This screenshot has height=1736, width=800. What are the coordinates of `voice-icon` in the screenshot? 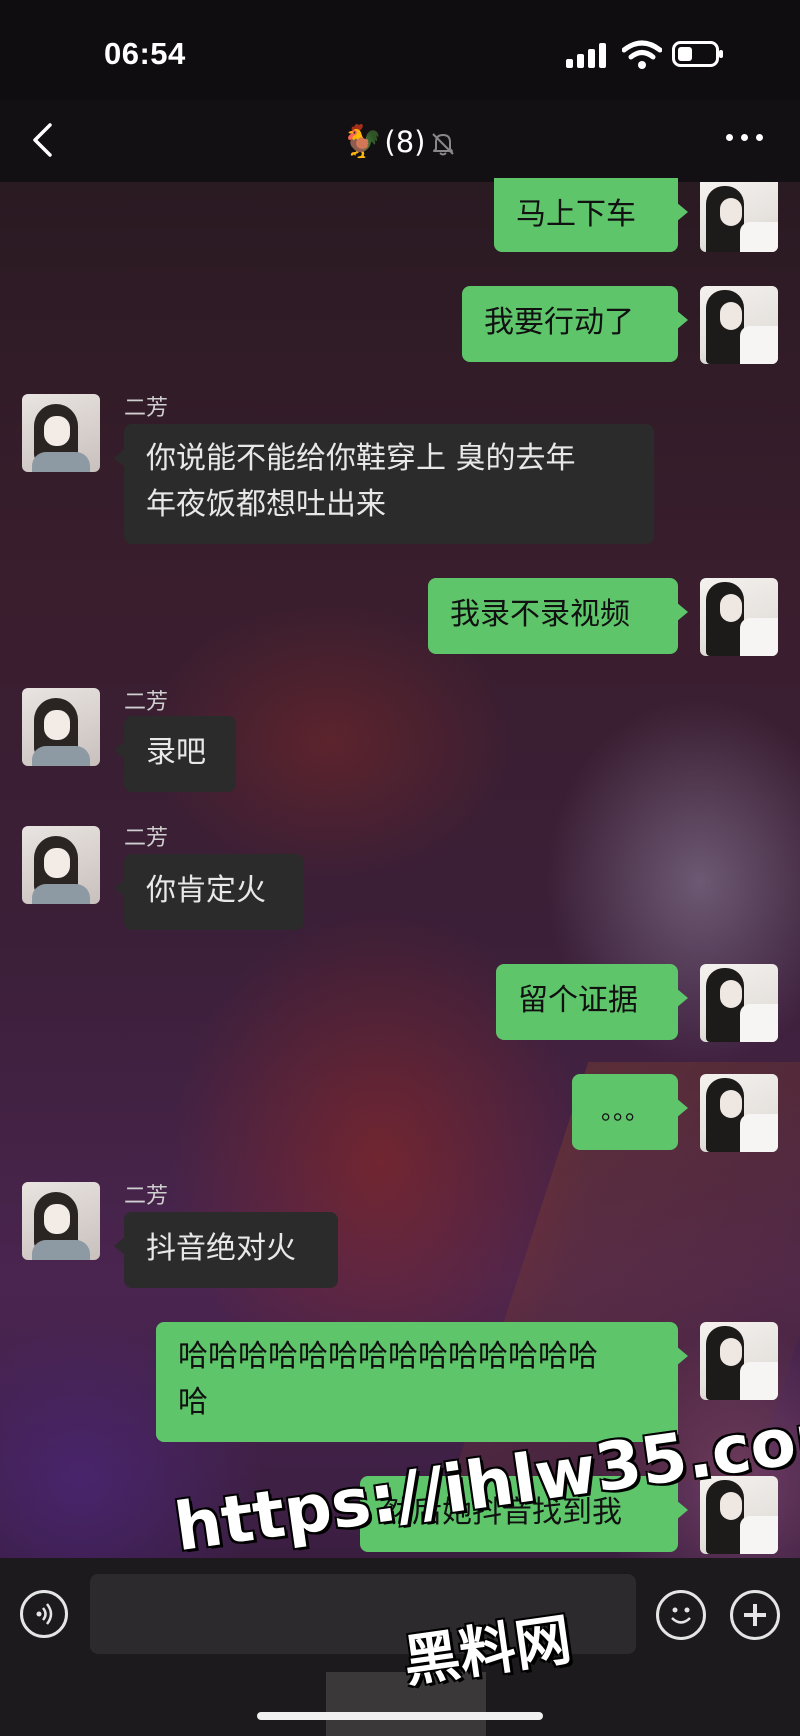 It's located at (44, 1614).